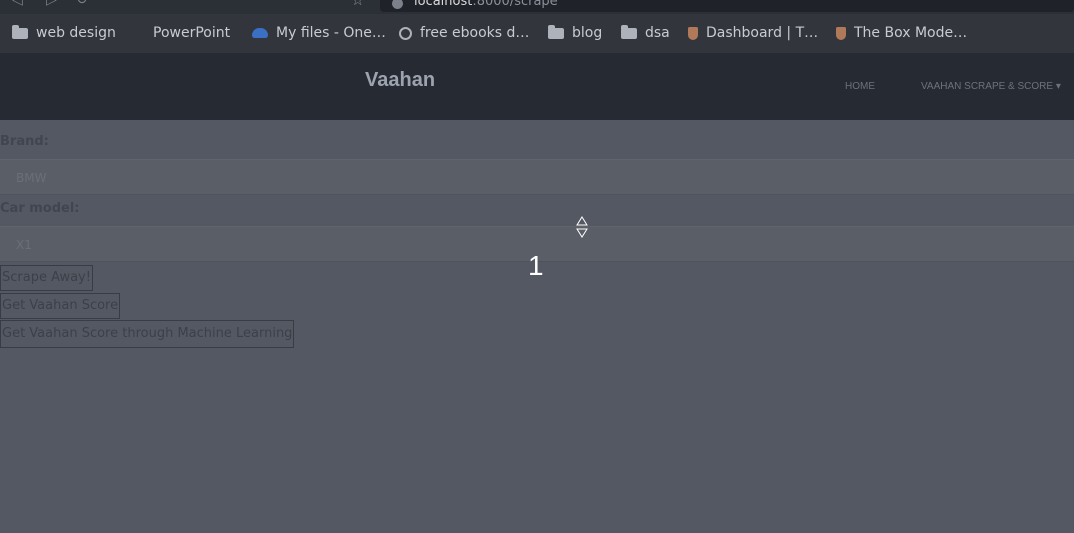  What do you see at coordinates (400, 80) in the screenshot?
I see `site-brand: Vaahan` at bounding box center [400, 80].